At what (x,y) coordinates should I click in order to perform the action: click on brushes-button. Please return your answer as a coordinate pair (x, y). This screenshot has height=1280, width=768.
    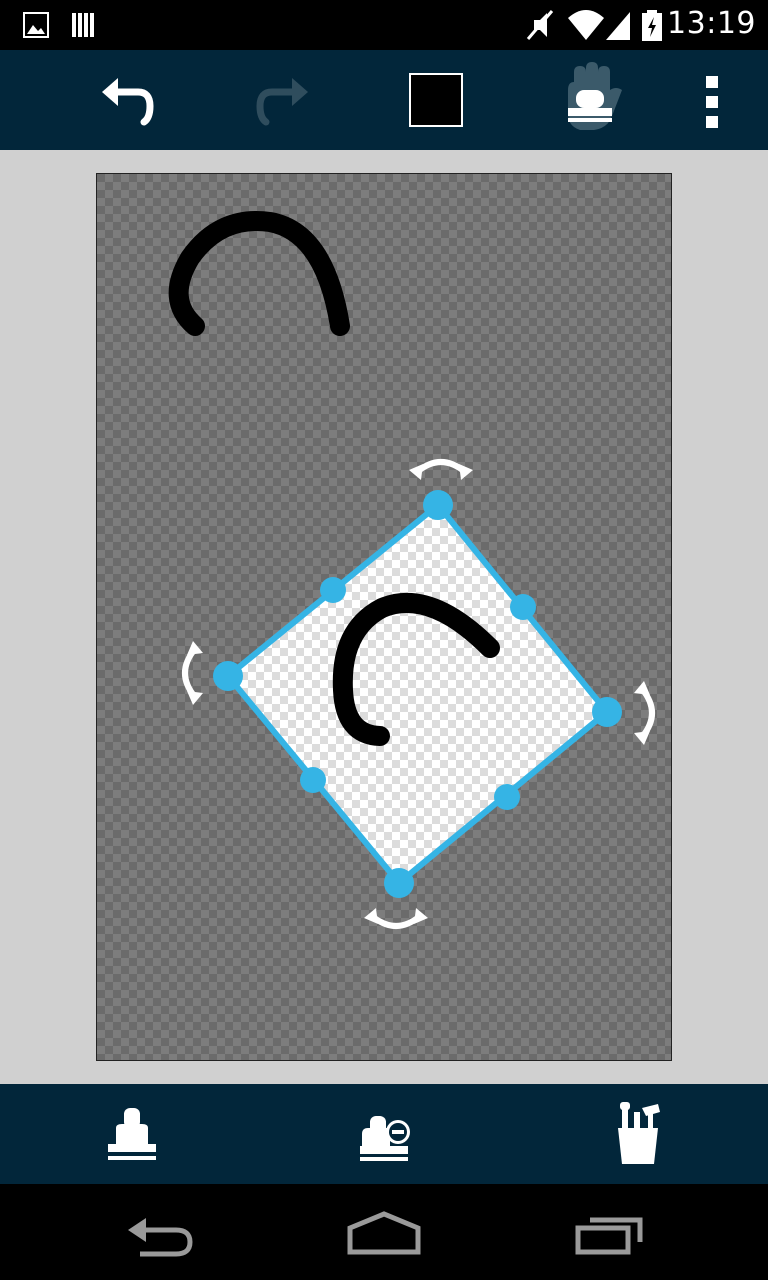
    Looking at the image, I should click on (638, 1134).